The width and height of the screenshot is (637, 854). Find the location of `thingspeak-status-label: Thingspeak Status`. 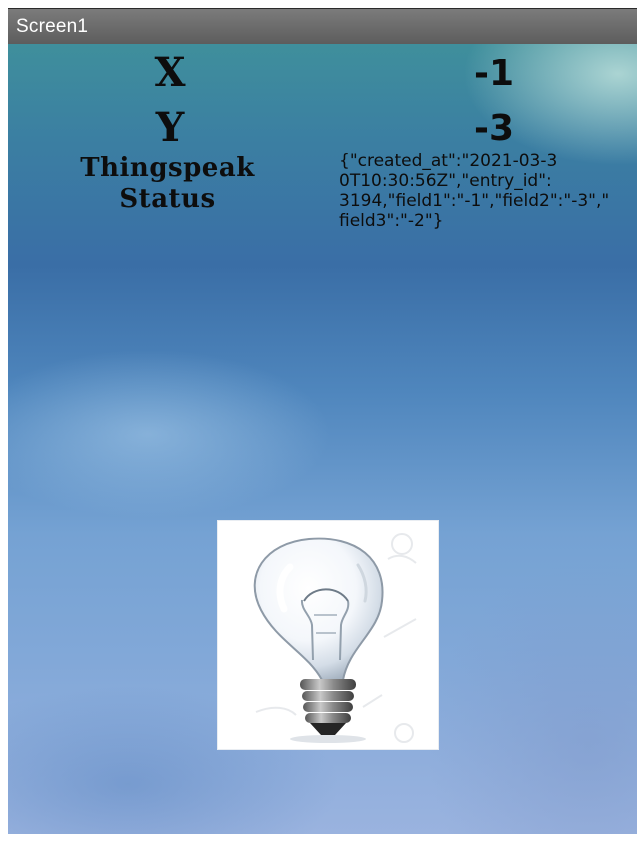

thingspeak-status-label: Thingspeak Status is located at coordinates (167, 183).